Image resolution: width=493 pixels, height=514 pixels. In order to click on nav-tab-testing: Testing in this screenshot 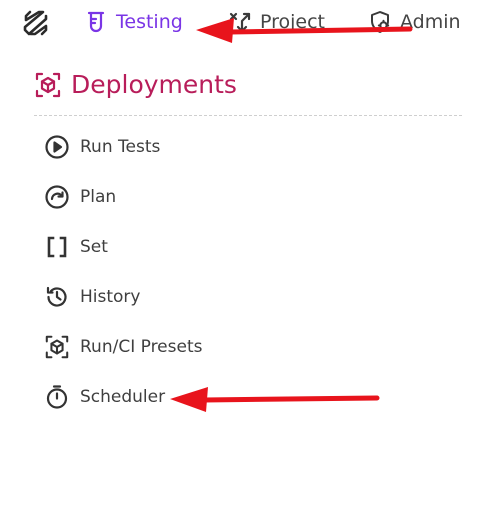, I will do `click(133, 22)`.